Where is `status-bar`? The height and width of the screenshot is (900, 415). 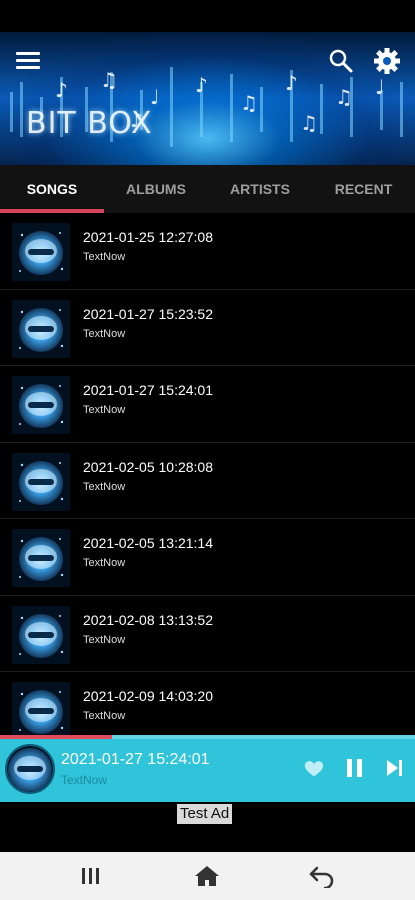
status-bar is located at coordinates (207, 16).